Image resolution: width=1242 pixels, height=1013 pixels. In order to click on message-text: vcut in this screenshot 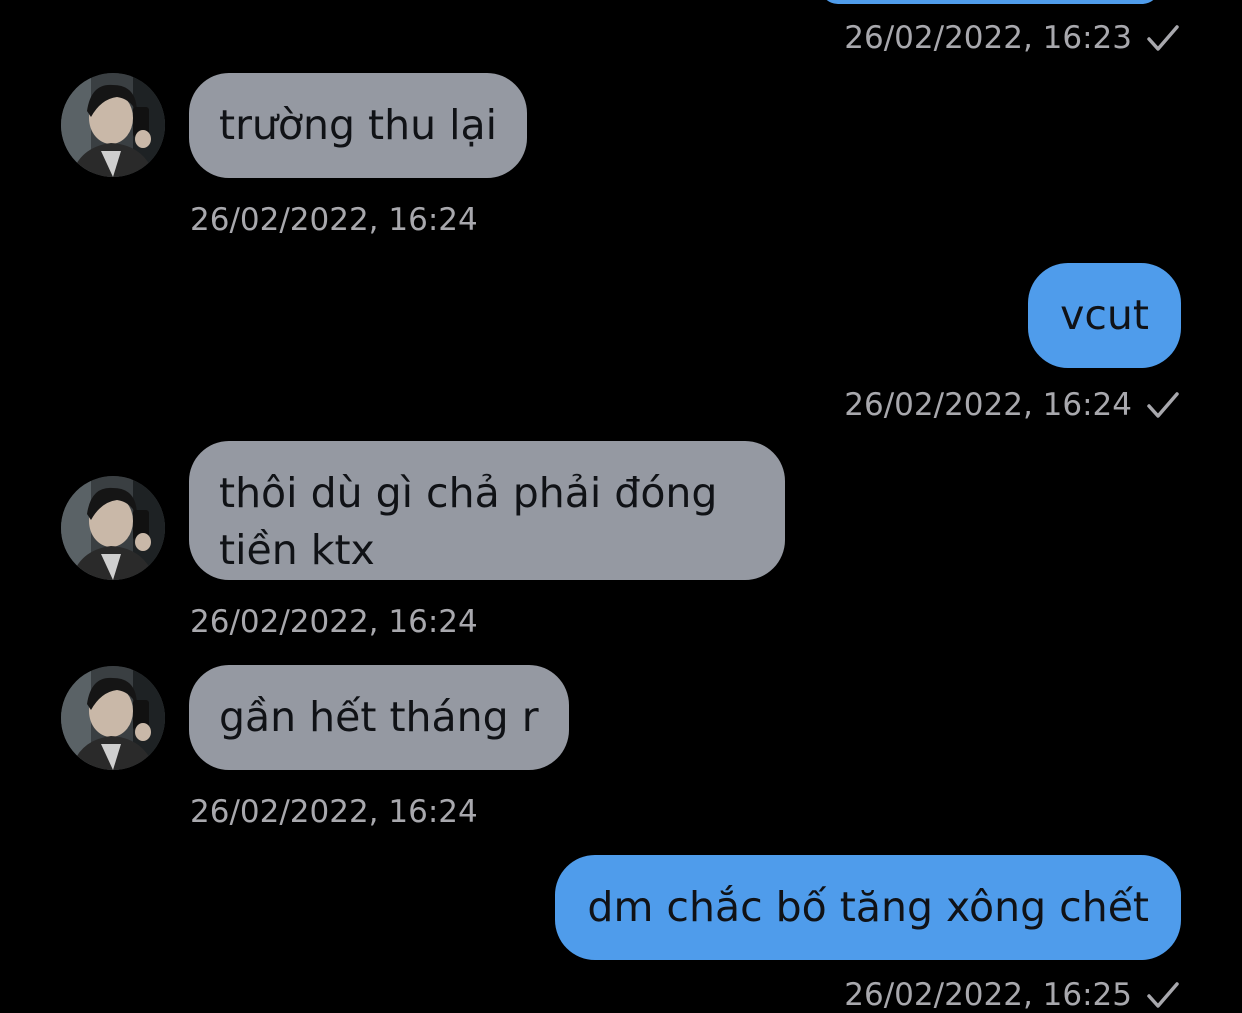, I will do `click(1104, 315)`.